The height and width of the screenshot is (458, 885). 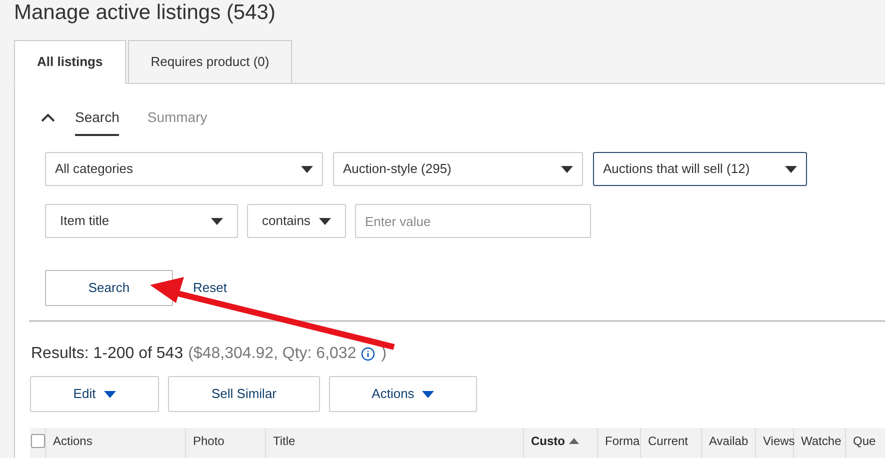 I want to click on results-closing: ), so click(x=384, y=354).